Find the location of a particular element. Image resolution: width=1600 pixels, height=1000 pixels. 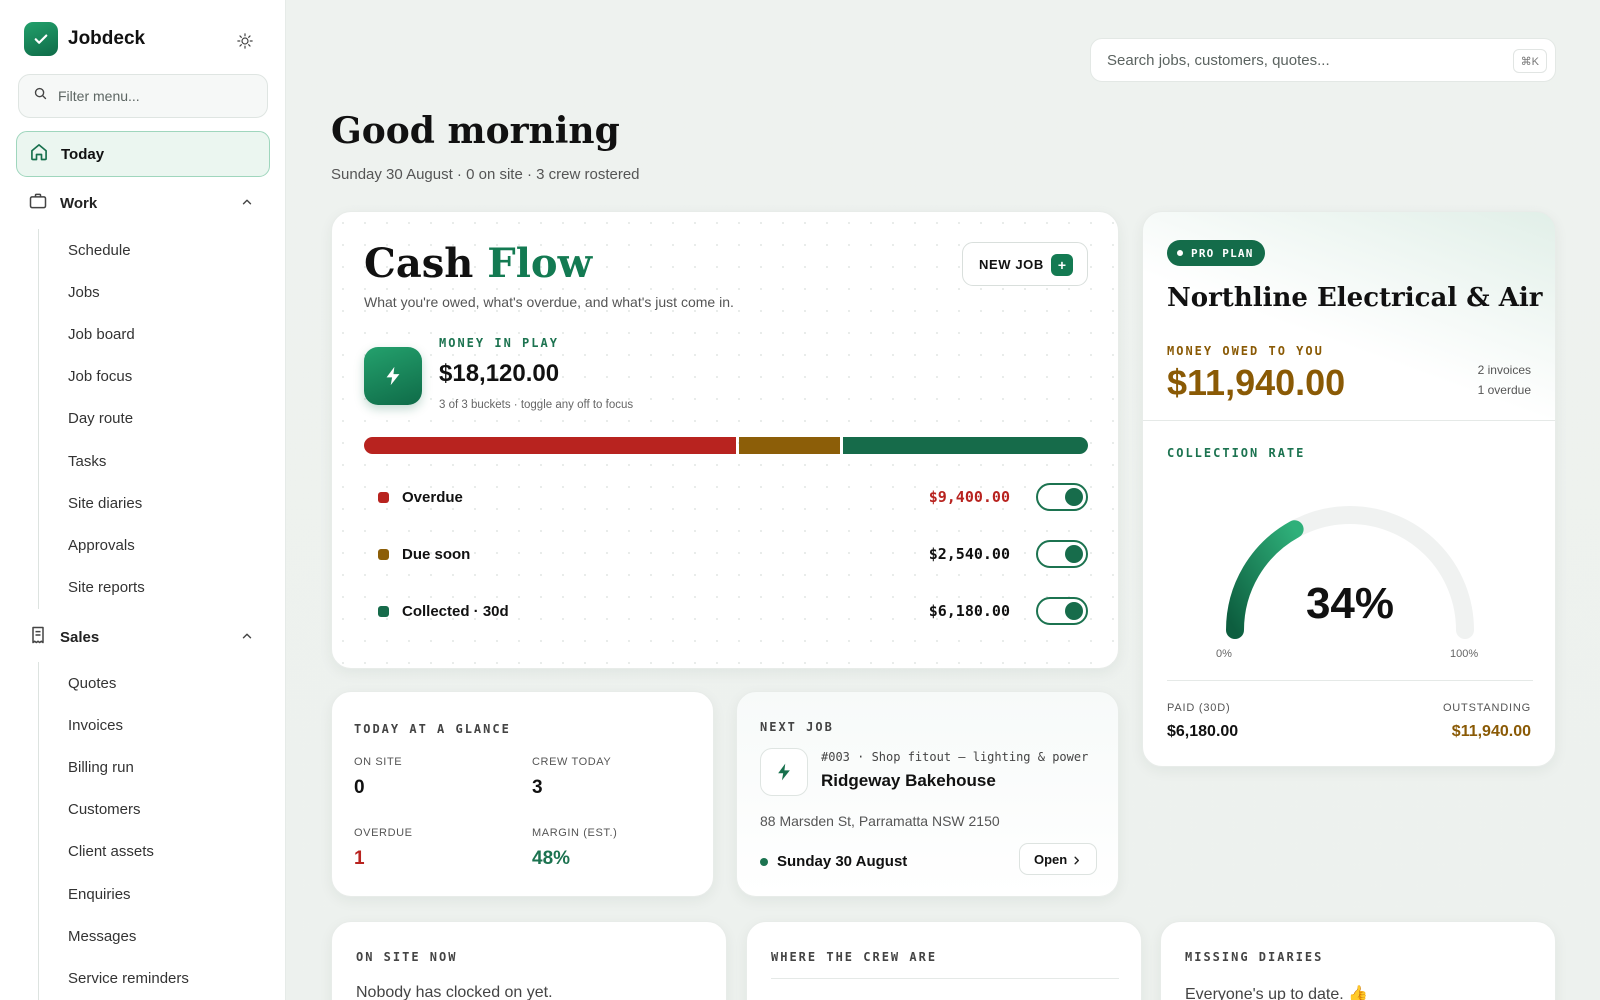

bucket-name: Due soon is located at coordinates (436, 554).